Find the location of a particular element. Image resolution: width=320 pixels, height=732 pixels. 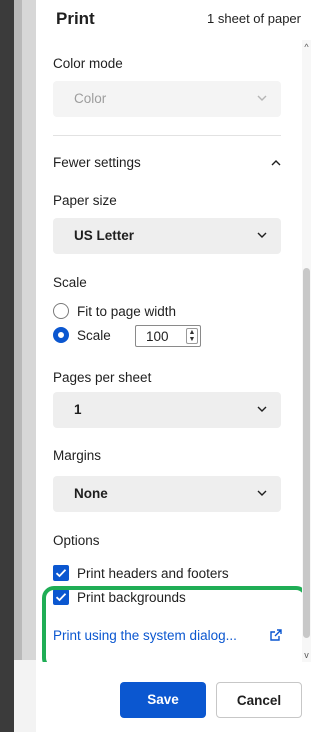

chevron-up-icon is located at coordinates (276, 163).